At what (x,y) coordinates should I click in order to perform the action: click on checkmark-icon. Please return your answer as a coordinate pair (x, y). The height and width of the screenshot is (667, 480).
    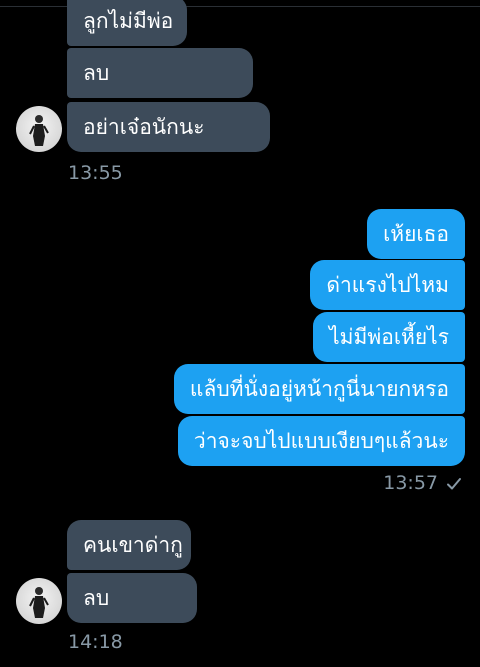
    Looking at the image, I should click on (454, 483).